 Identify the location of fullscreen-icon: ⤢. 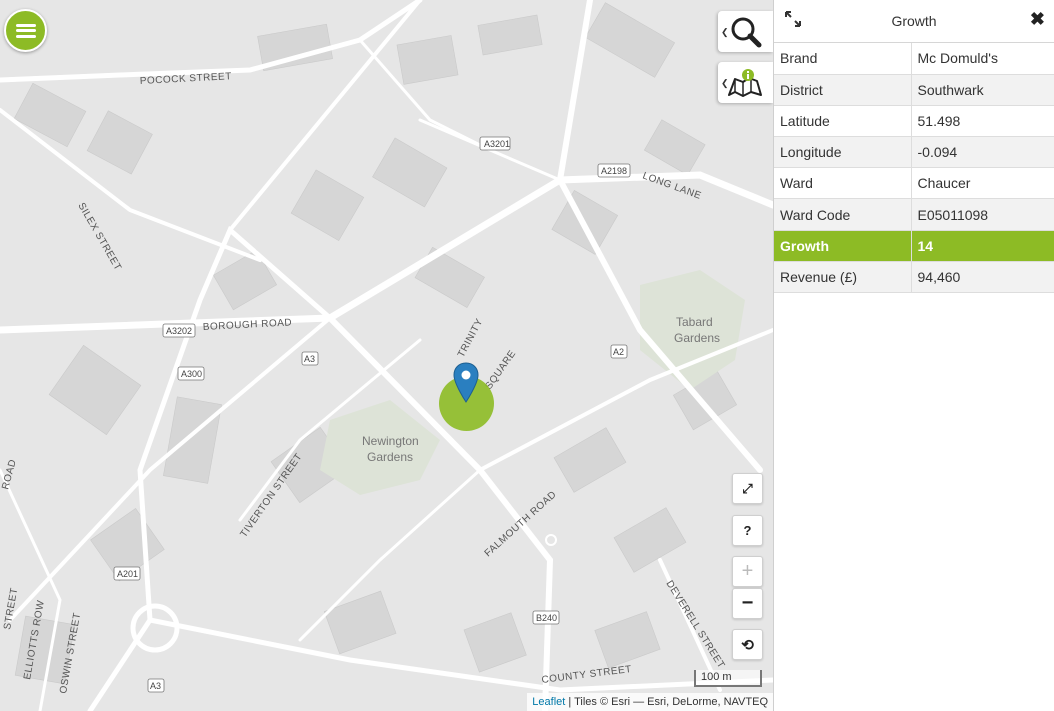
(747, 488).